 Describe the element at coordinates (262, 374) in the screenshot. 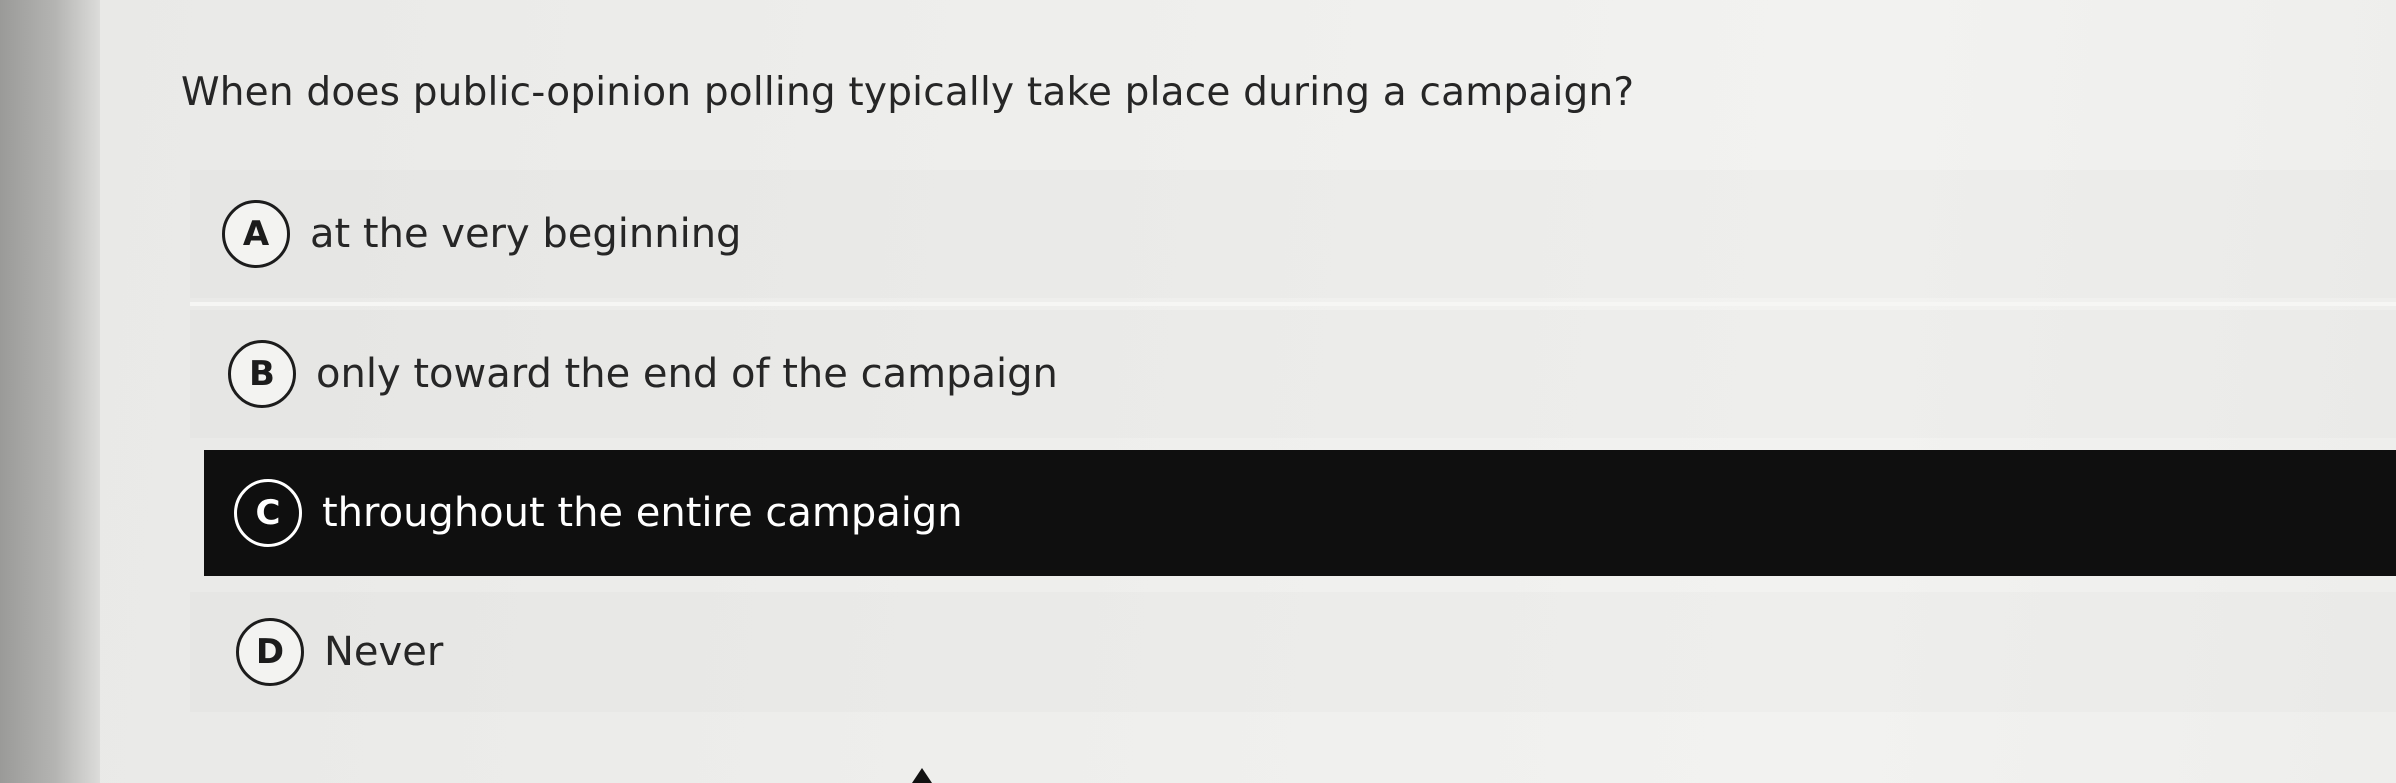

I see `option-b-letter-badge: B` at that location.